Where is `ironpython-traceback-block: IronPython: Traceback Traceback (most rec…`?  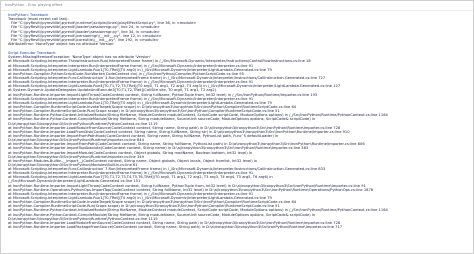 ironpython-traceback-block: IronPython: Traceback Traceback (most rec… is located at coordinates (238, 29).